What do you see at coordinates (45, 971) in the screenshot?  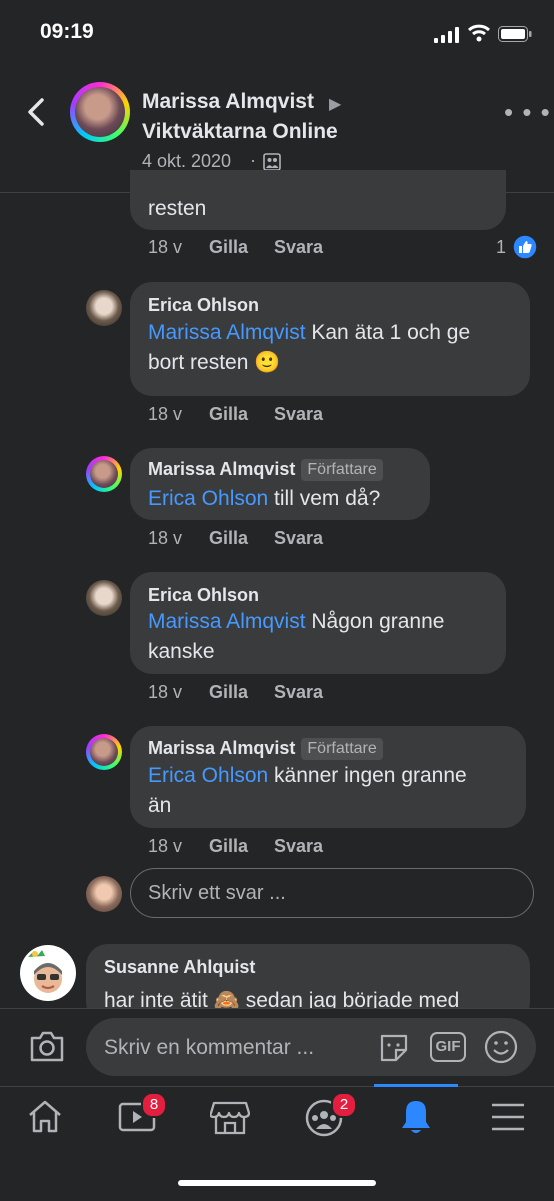 I see `bitmoji-avatar-icon` at bounding box center [45, 971].